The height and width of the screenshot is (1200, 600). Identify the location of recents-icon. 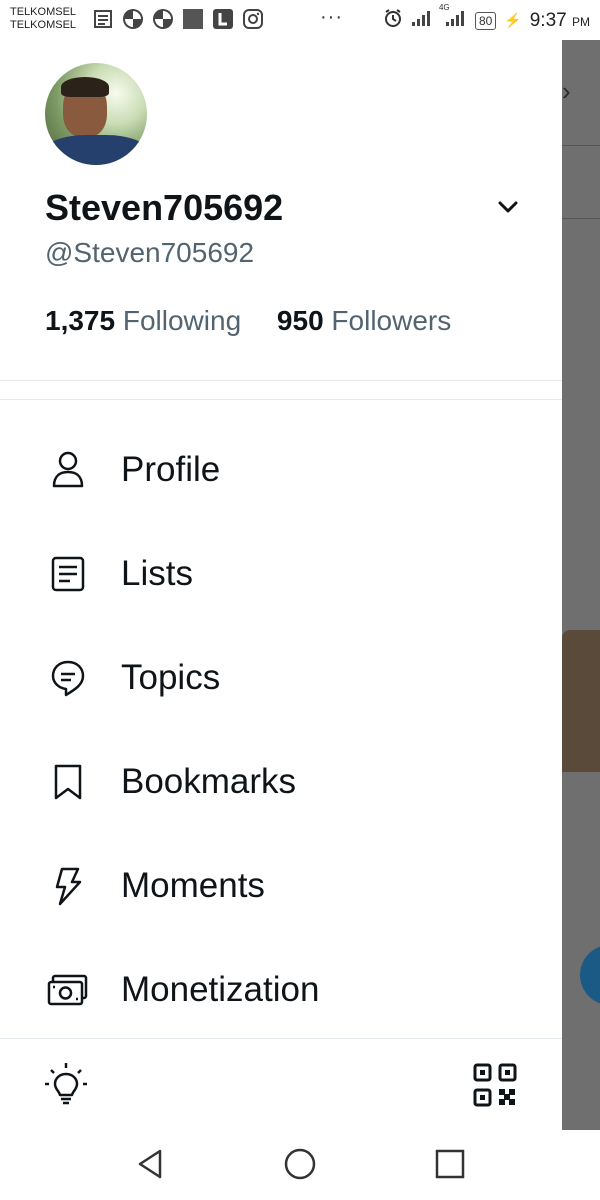
(450, 1164).